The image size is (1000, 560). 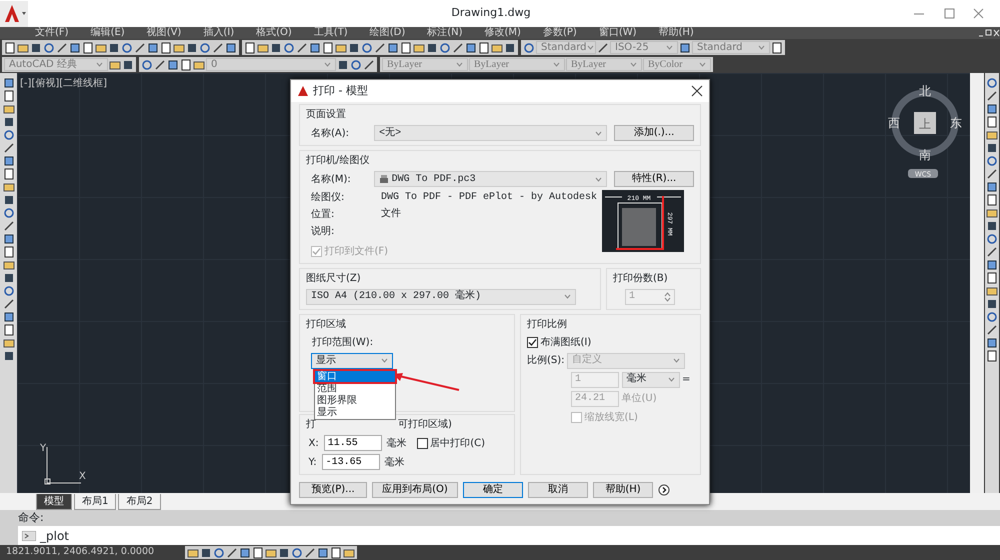 I want to click on layout-tab: 模型, so click(x=54, y=502).